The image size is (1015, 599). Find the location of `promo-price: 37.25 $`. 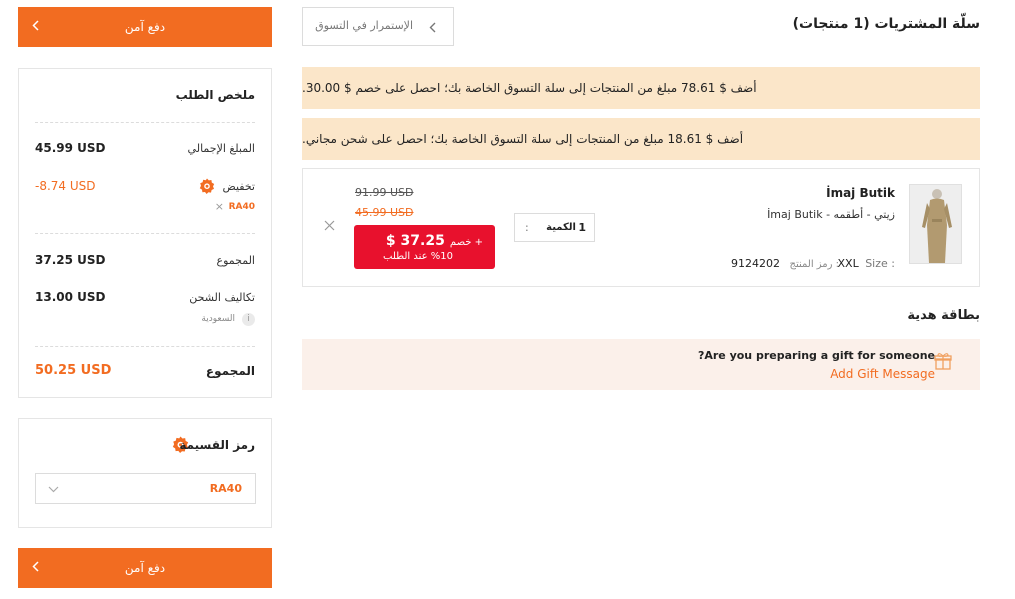

promo-price: 37.25 $ is located at coordinates (415, 241).